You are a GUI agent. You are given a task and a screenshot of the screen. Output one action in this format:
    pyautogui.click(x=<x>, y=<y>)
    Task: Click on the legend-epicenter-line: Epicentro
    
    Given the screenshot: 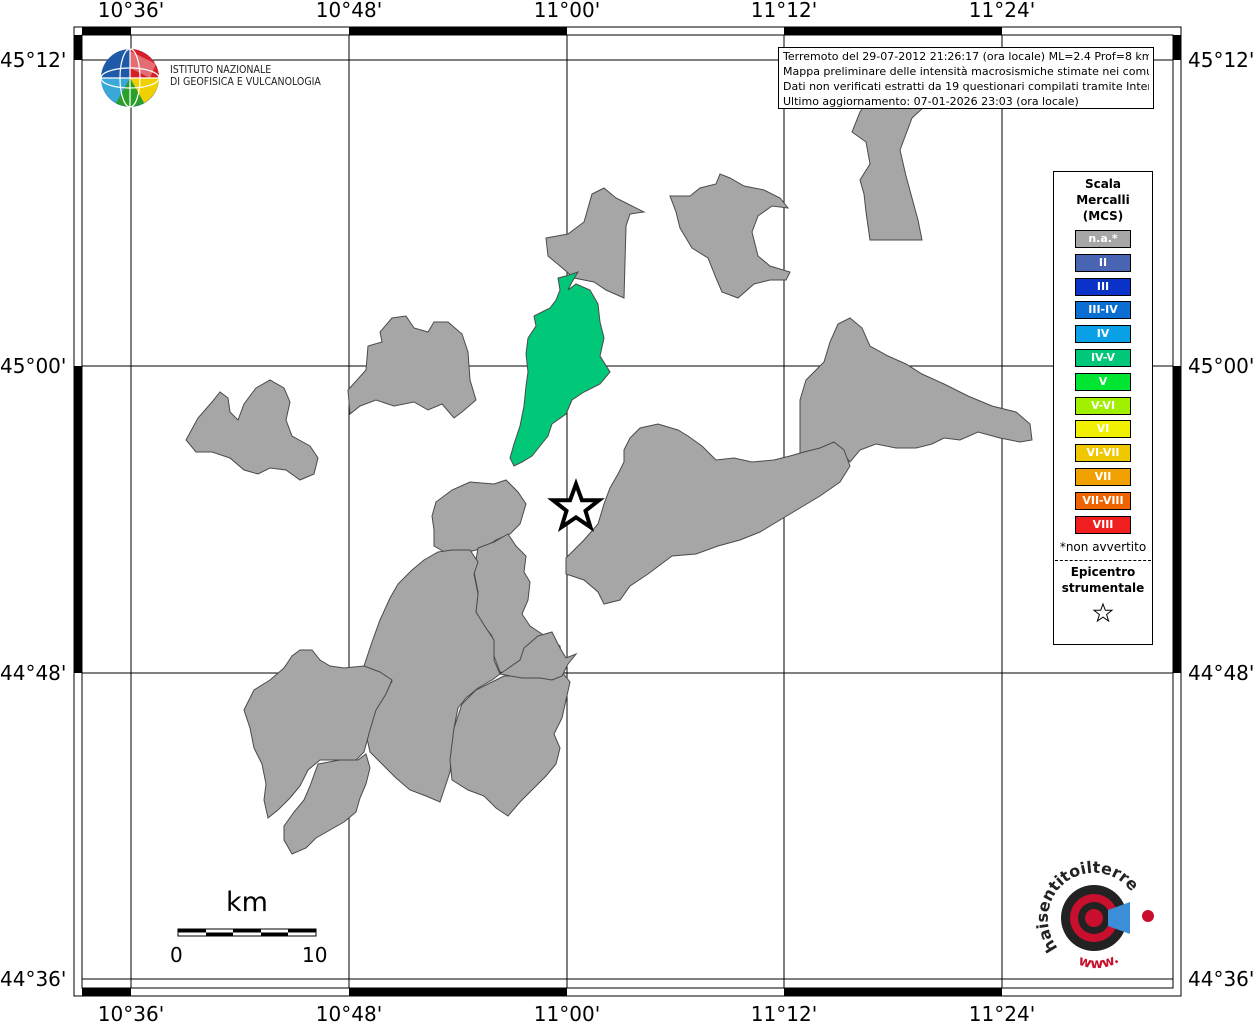 What is the action you would take?
    pyautogui.click(x=1103, y=571)
    